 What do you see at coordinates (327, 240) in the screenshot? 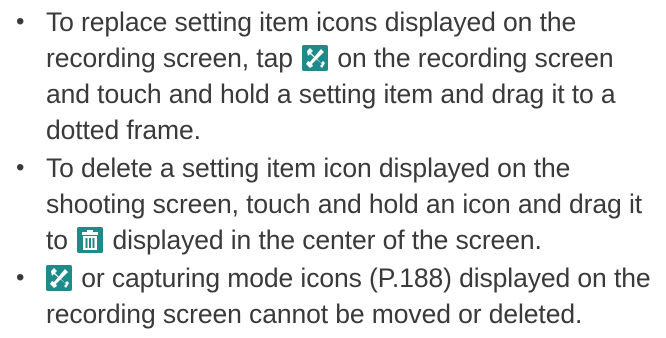
I see `bullet-text-part: displayed in the center of the screen.` at bounding box center [327, 240].